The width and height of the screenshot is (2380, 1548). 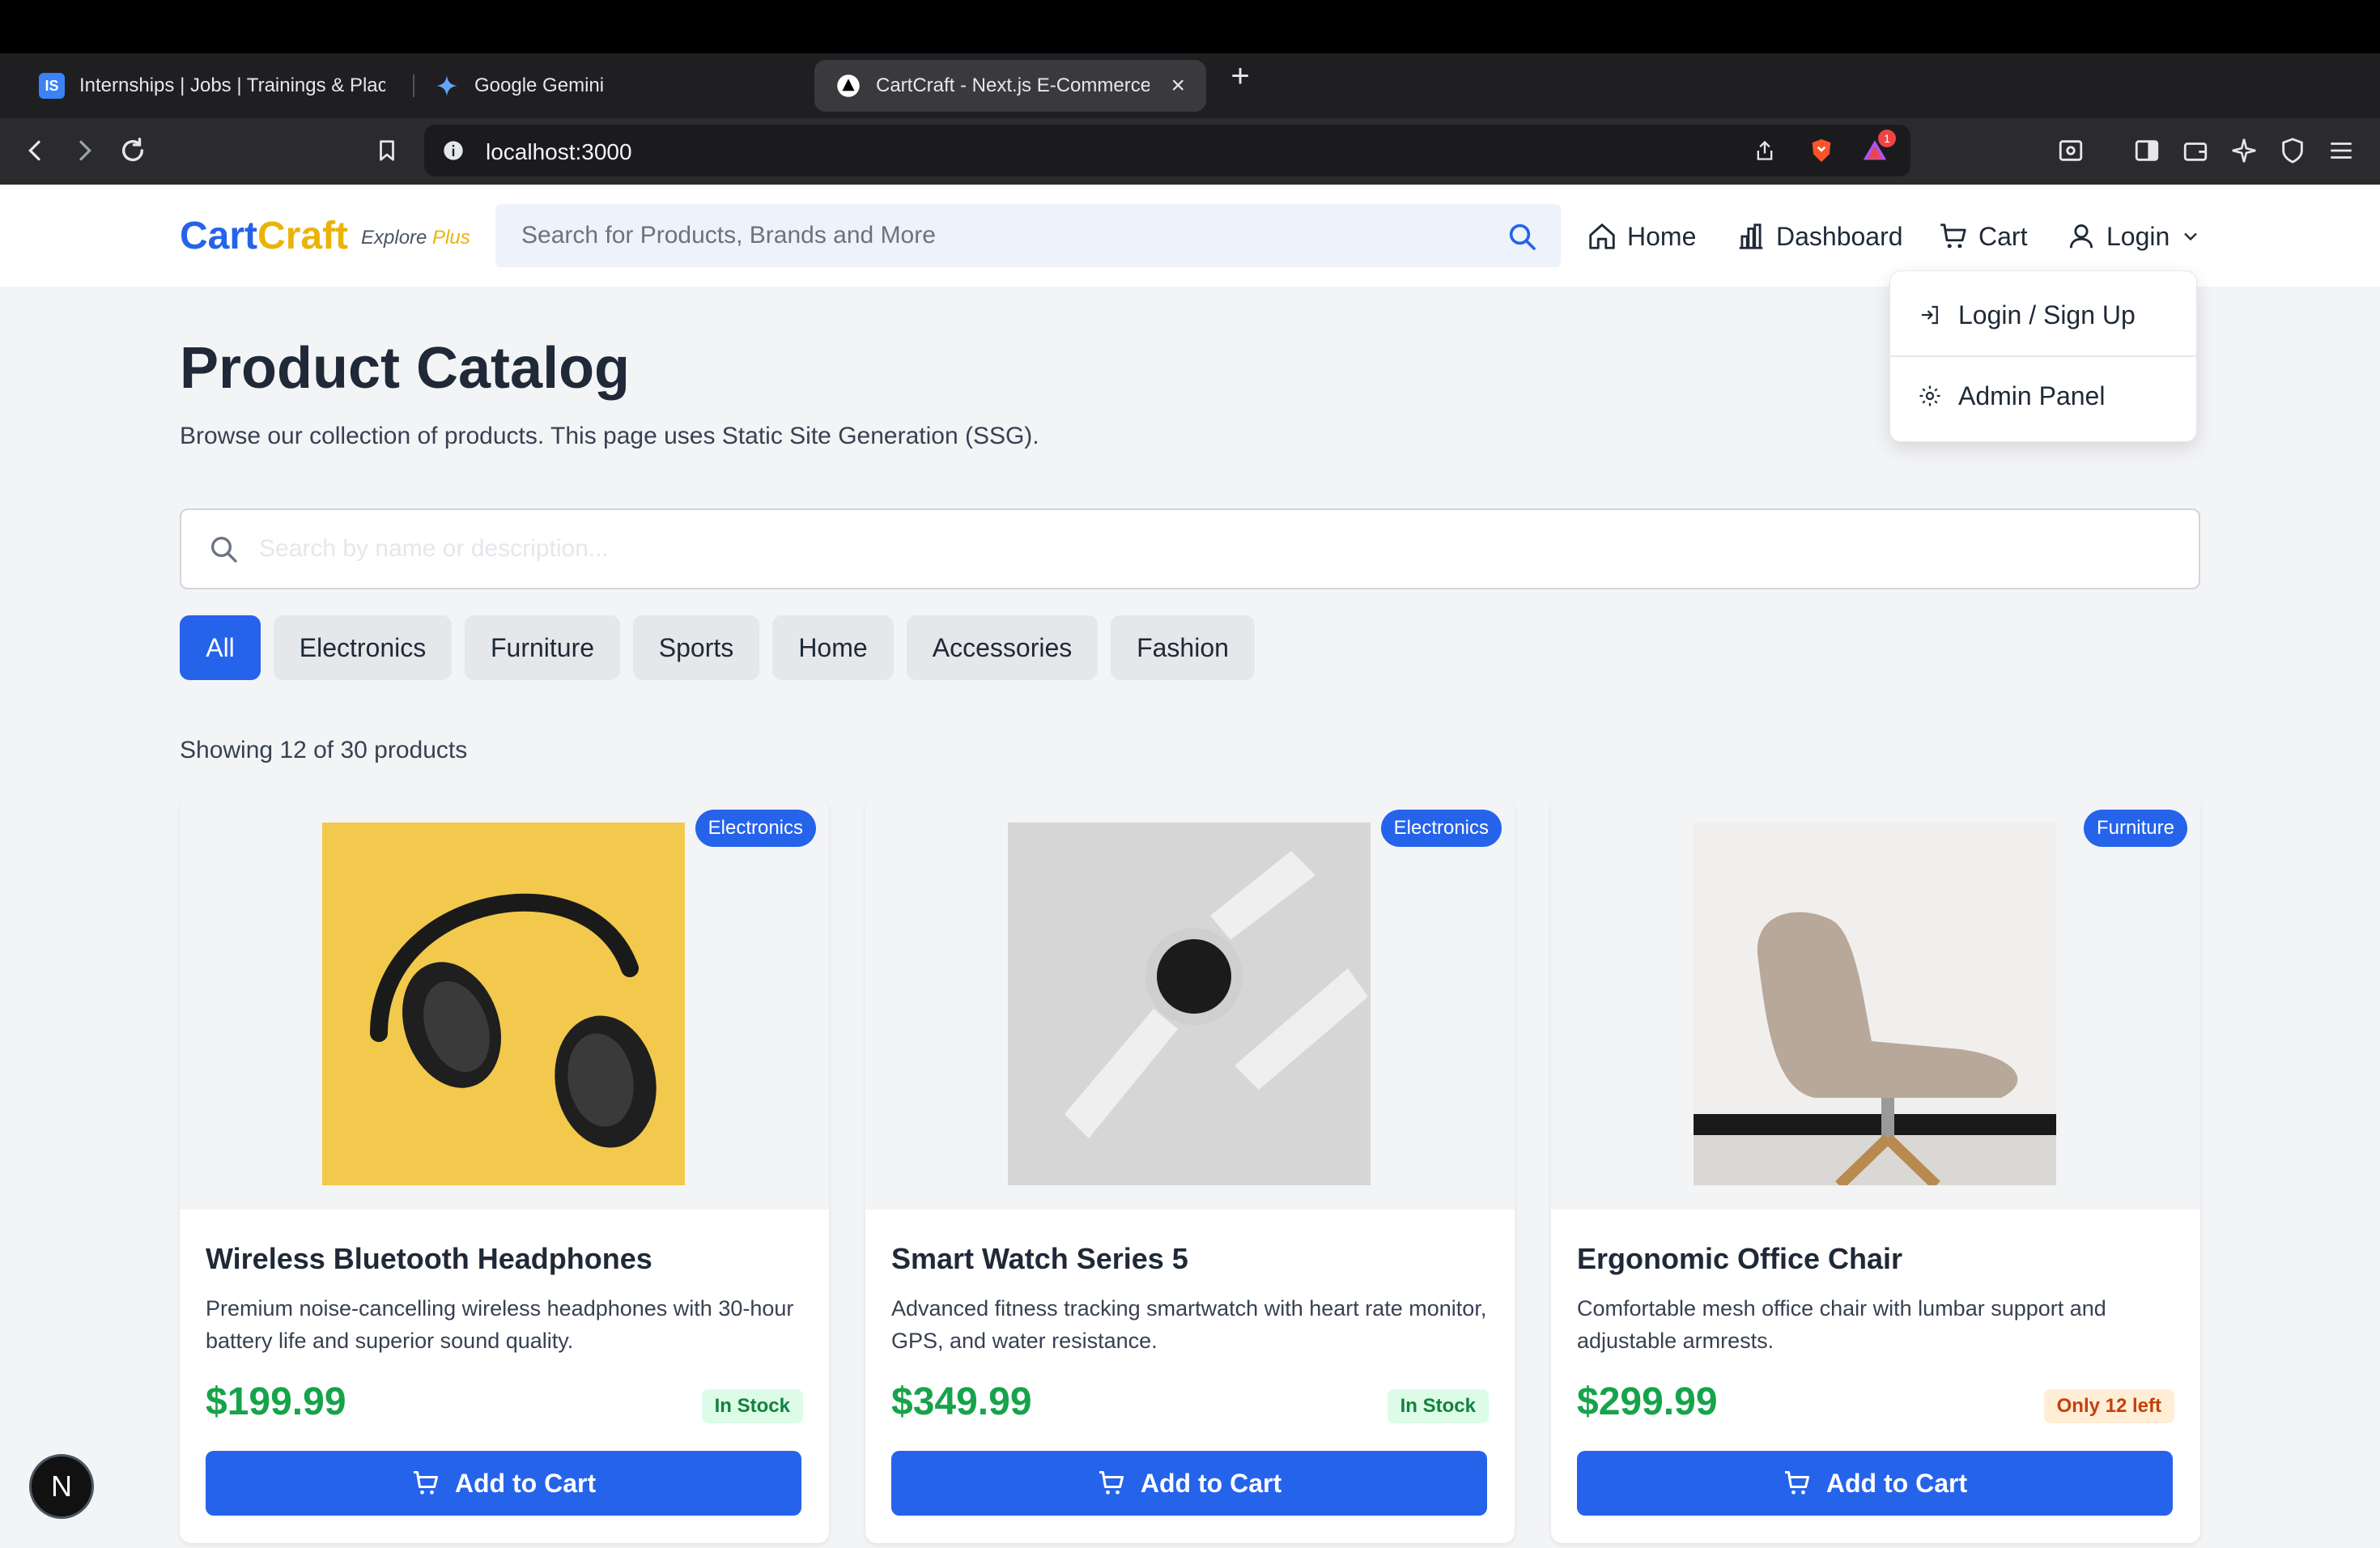 What do you see at coordinates (607, 86) in the screenshot?
I see `tab-gemini: Google Gemini` at bounding box center [607, 86].